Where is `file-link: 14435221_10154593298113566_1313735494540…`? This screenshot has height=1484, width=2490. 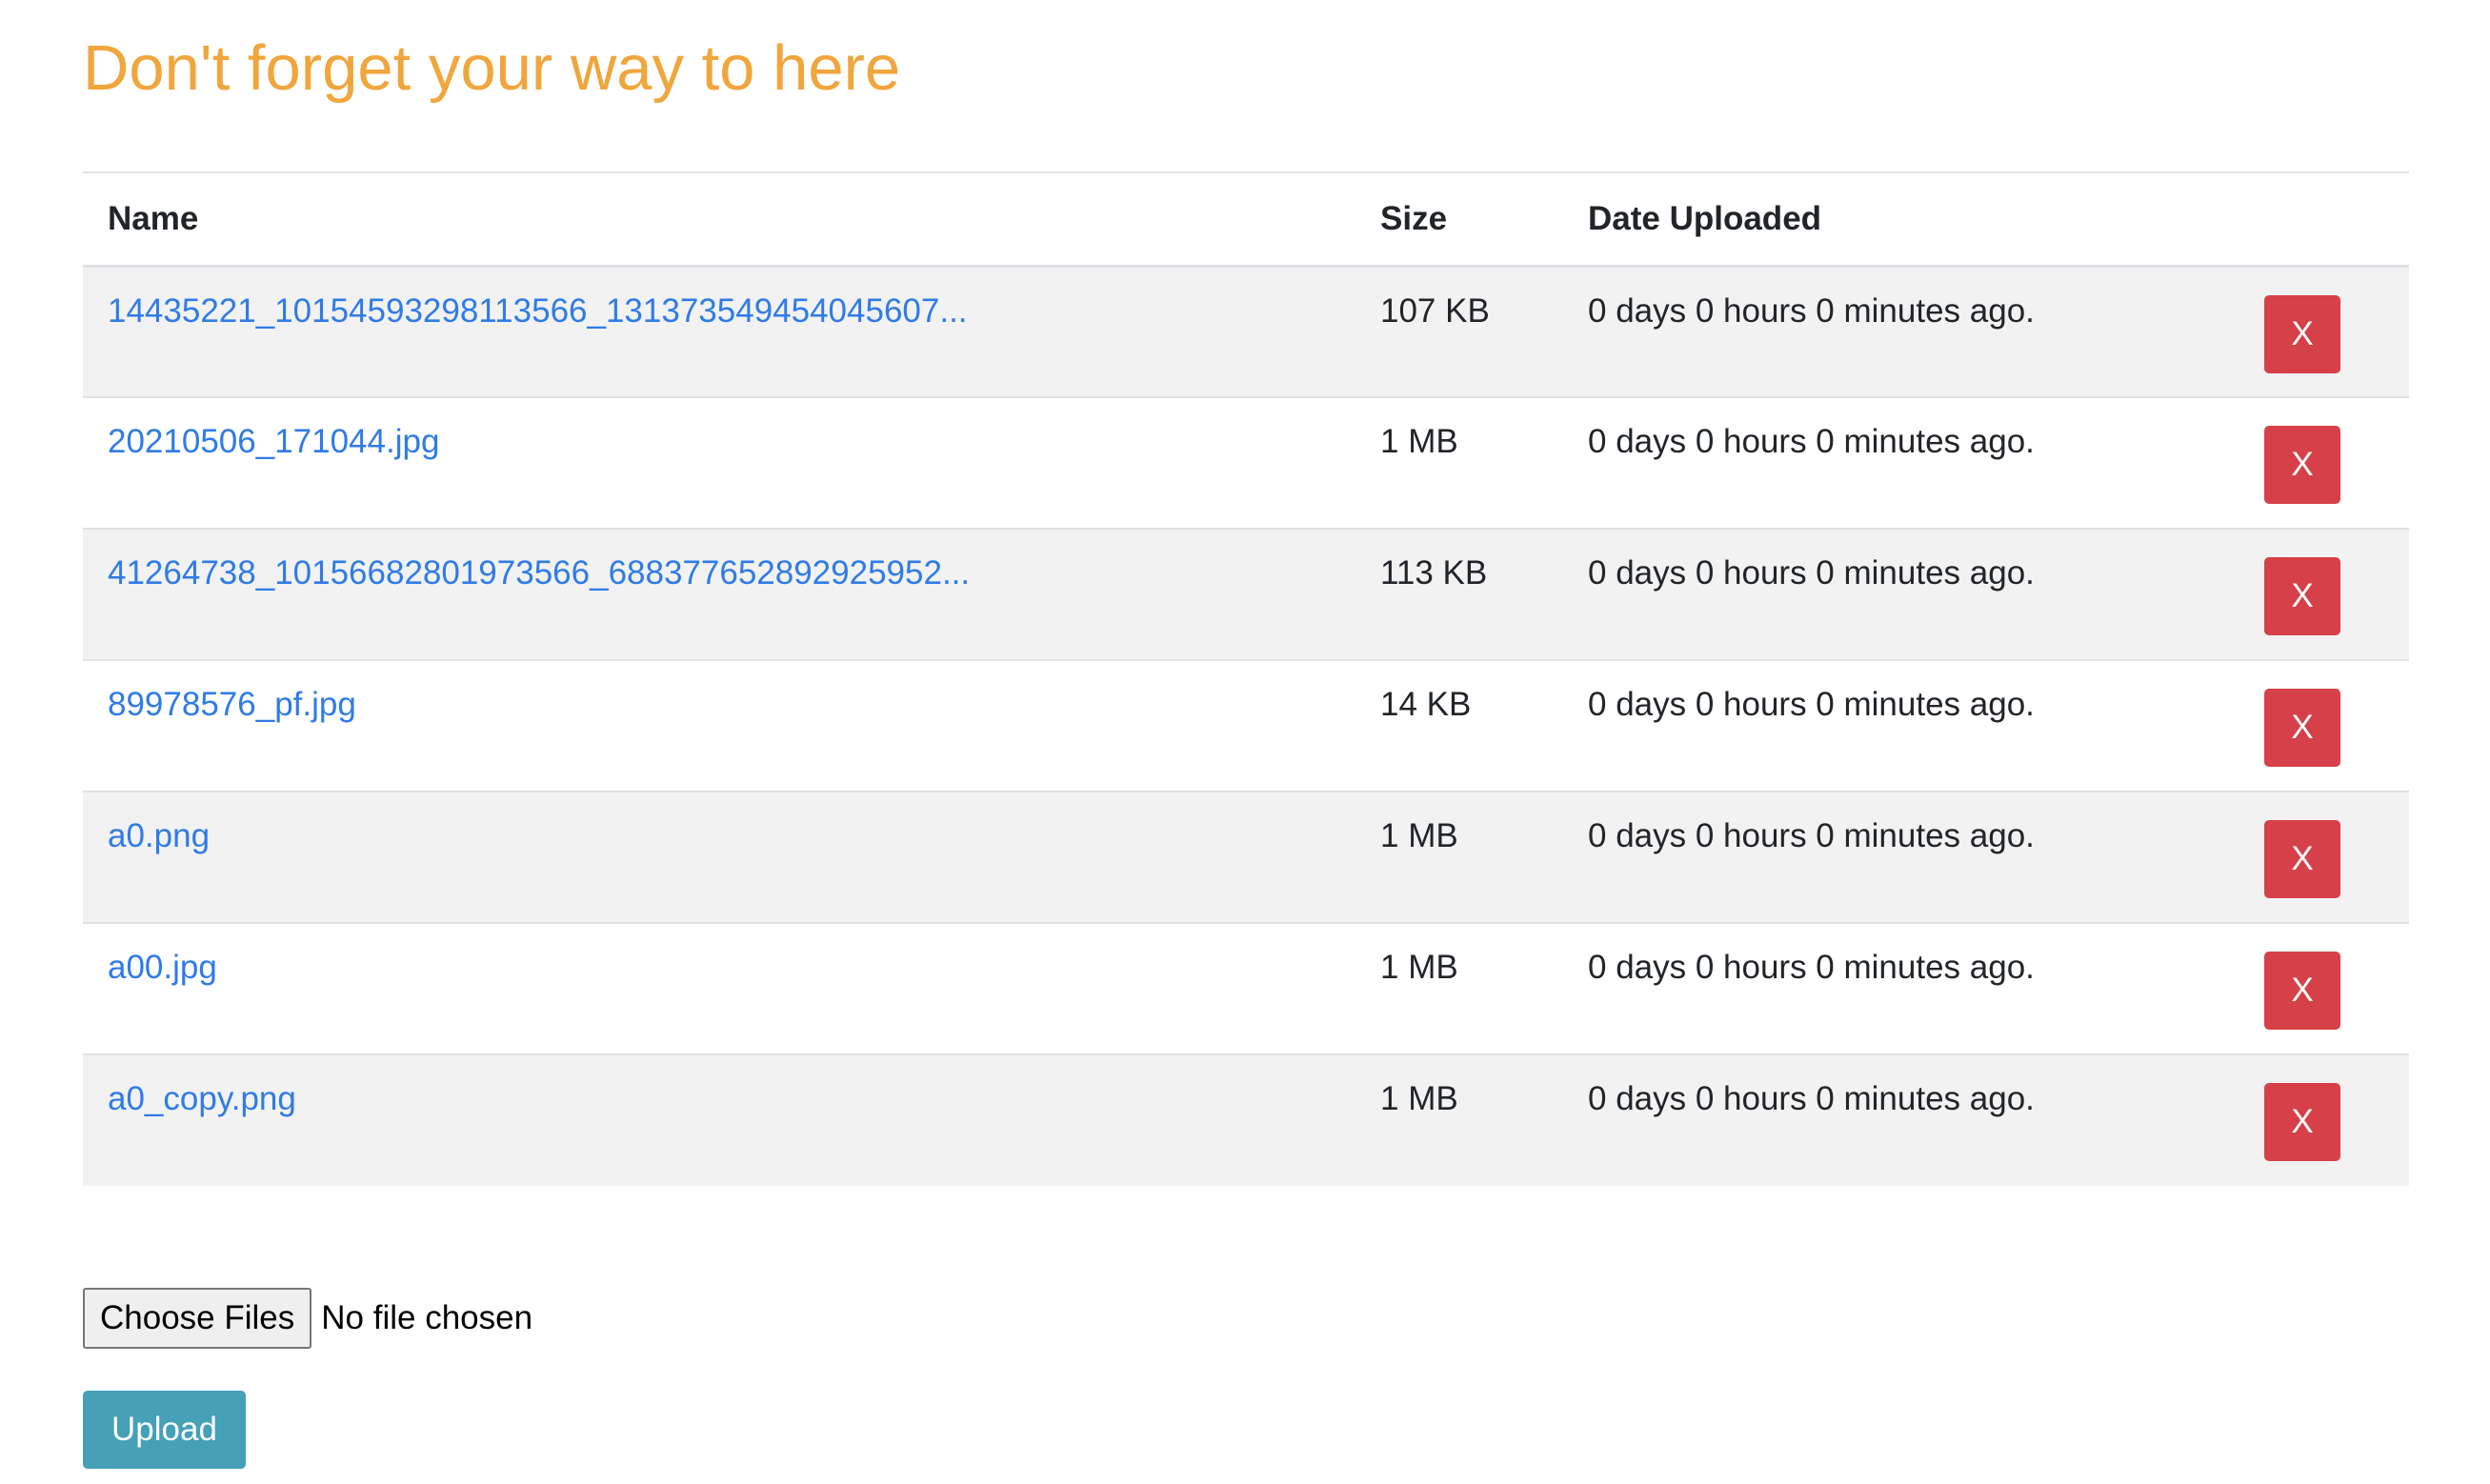 file-link: 14435221_10154593298113566_1313735494540… is located at coordinates (538, 311).